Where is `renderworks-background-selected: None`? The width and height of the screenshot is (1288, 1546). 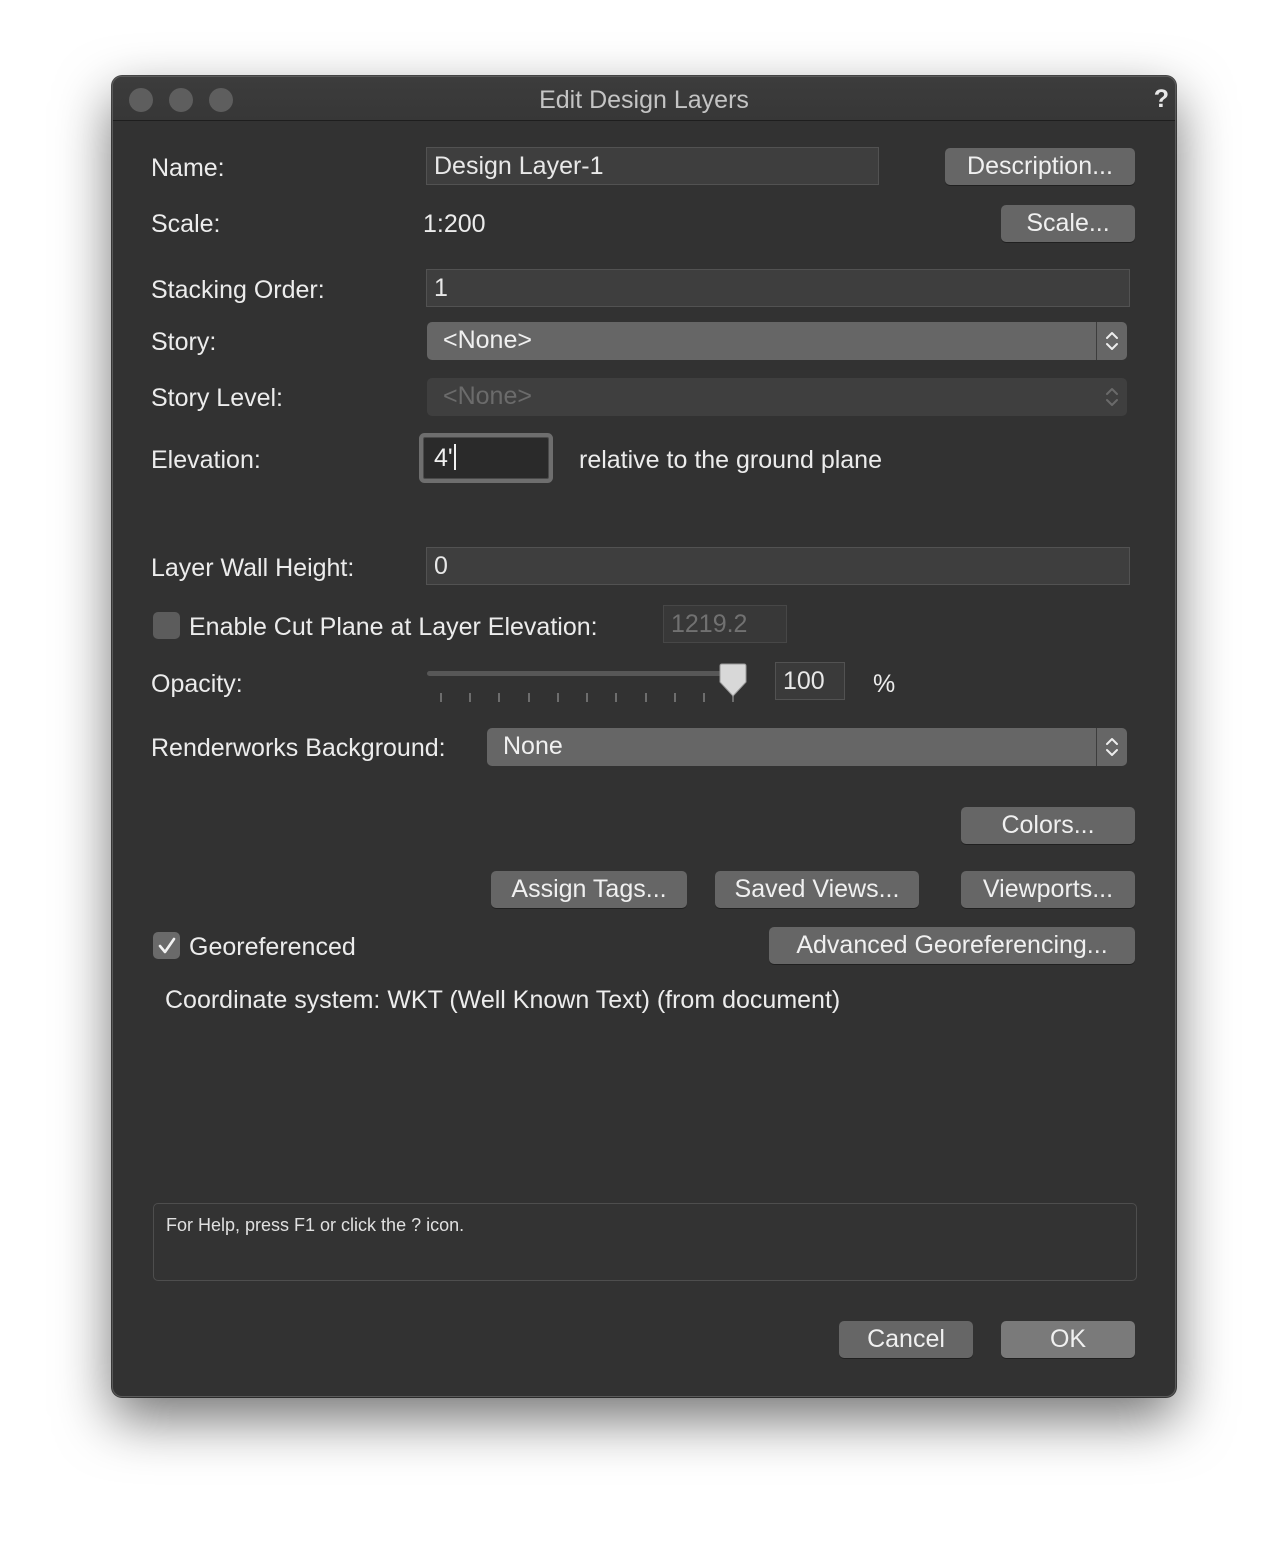
renderworks-background-selected: None is located at coordinates (533, 746).